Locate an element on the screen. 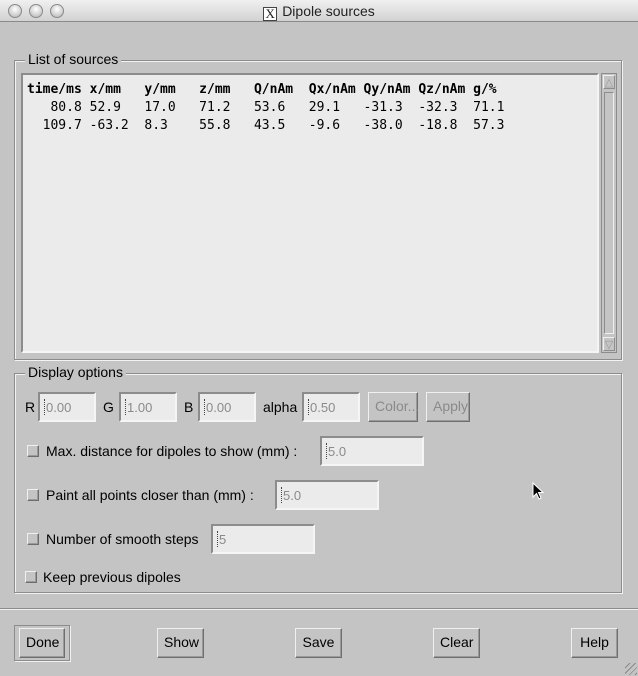 This screenshot has width=638, height=676. alpha-value: 0.50 is located at coordinates (323, 407).